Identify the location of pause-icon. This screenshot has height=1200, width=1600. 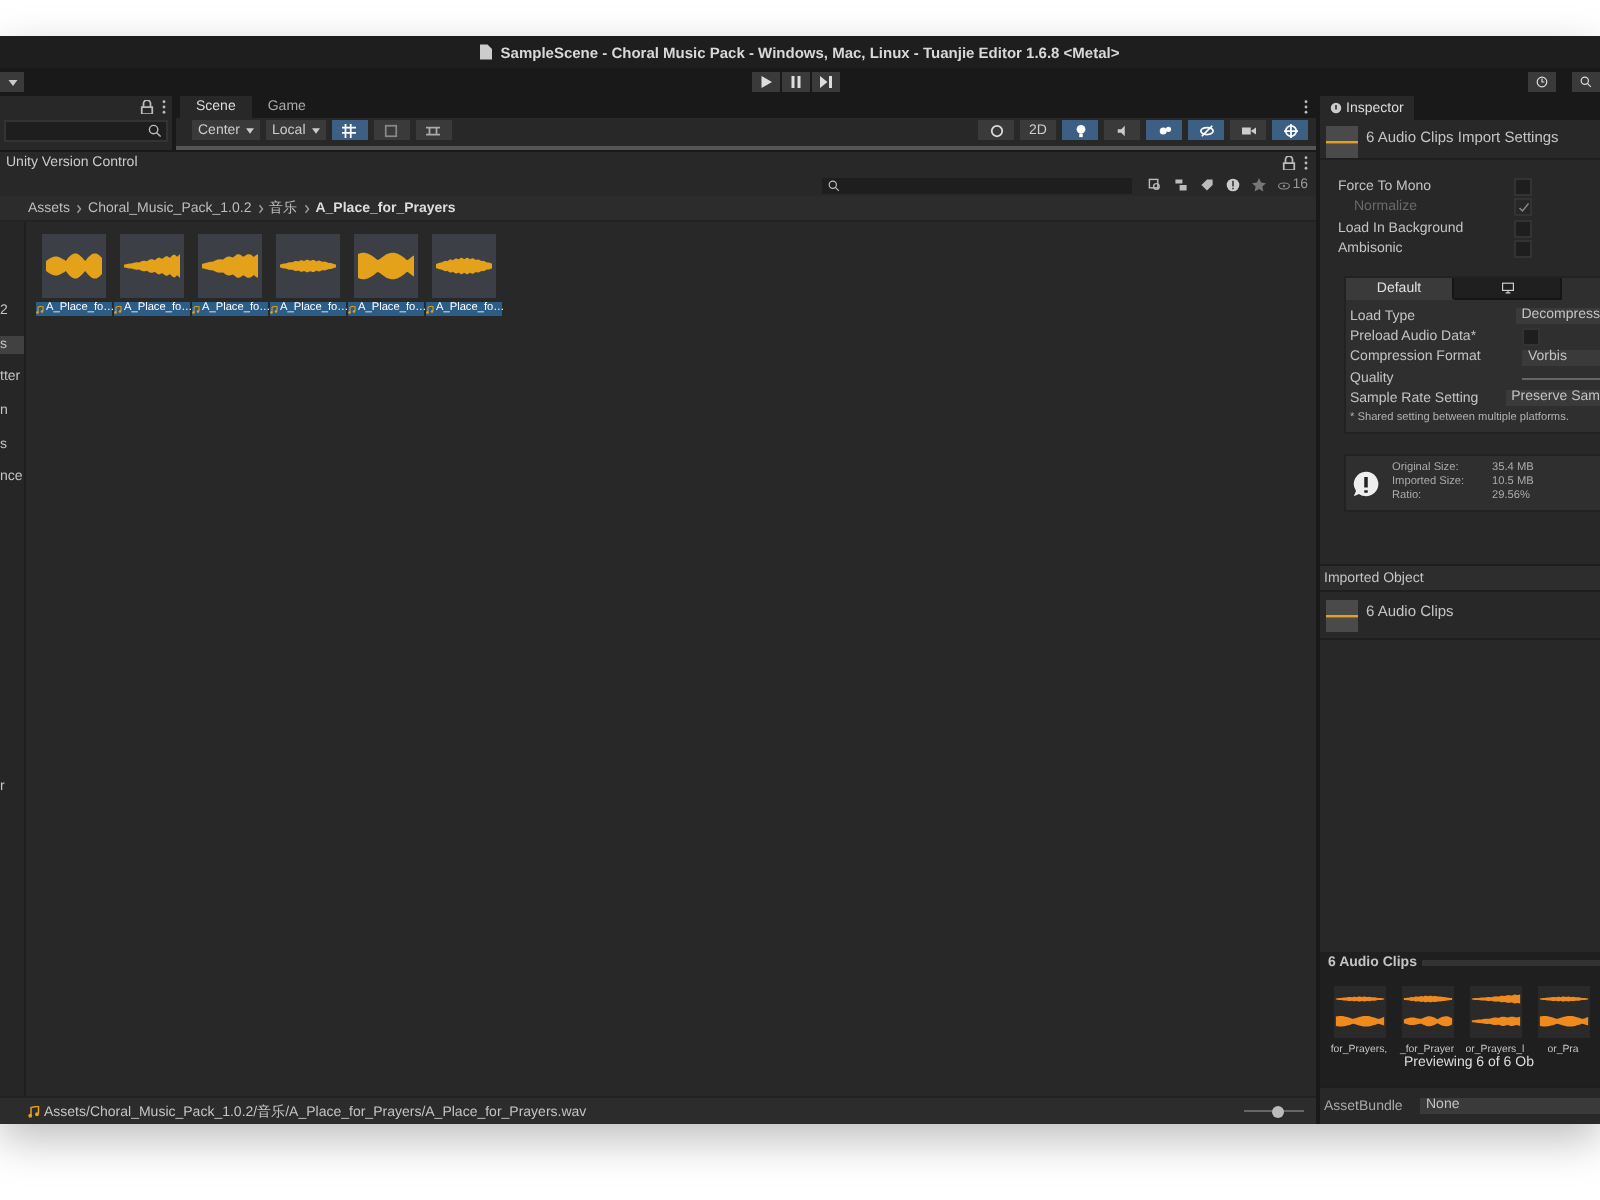
(796, 82).